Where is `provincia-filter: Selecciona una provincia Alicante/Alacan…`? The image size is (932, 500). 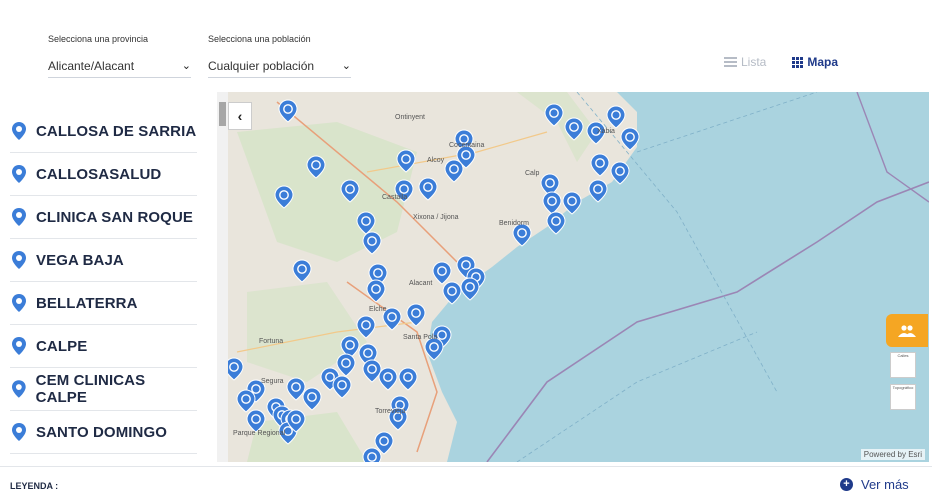 provincia-filter: Selecciona una provincia Alicante/Alacan… is located at coordinates (119, 56).